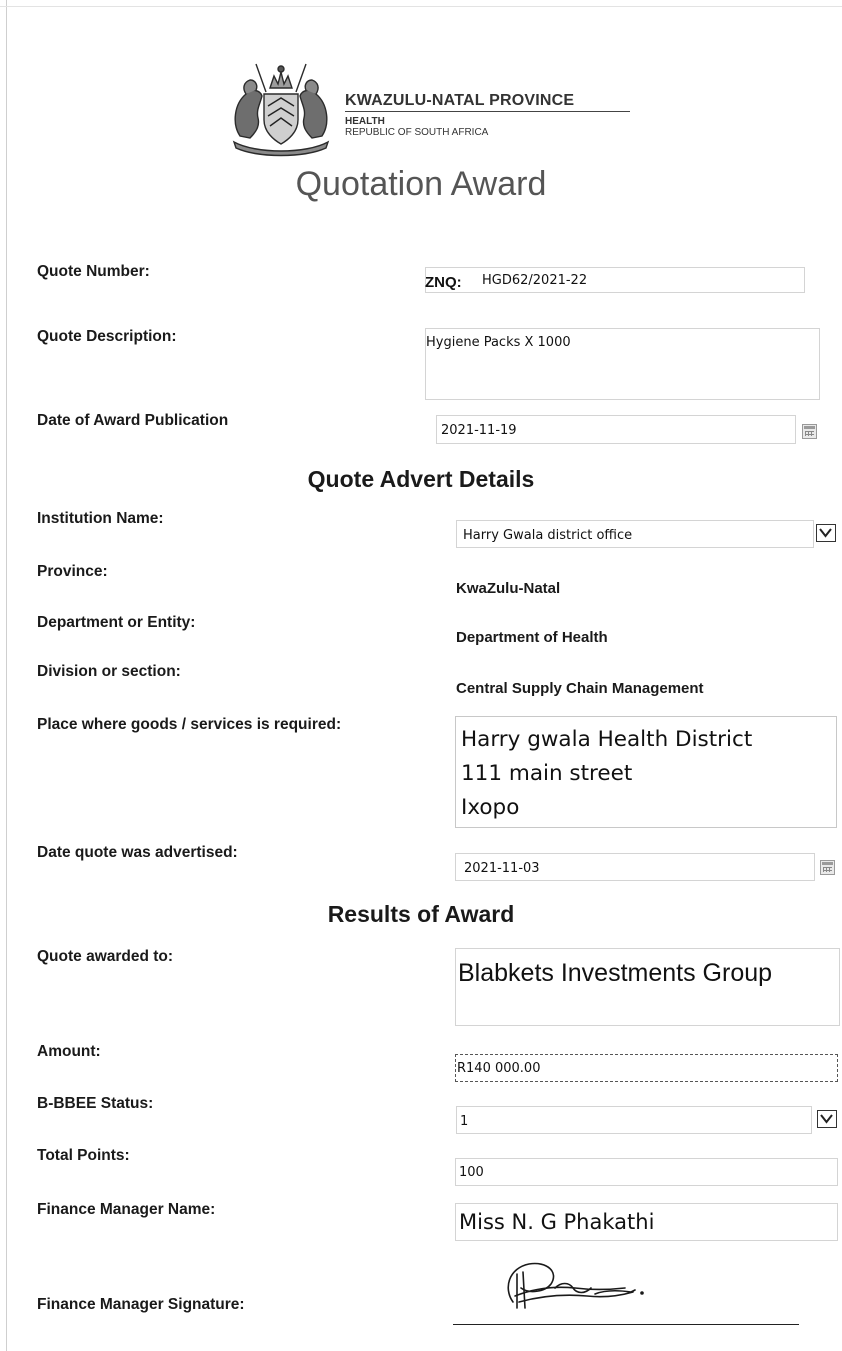 Image resolution: width=842 pixels, height=1351 pixels. I want to click on amount-field: R140 000.00, so click(646, 1068).